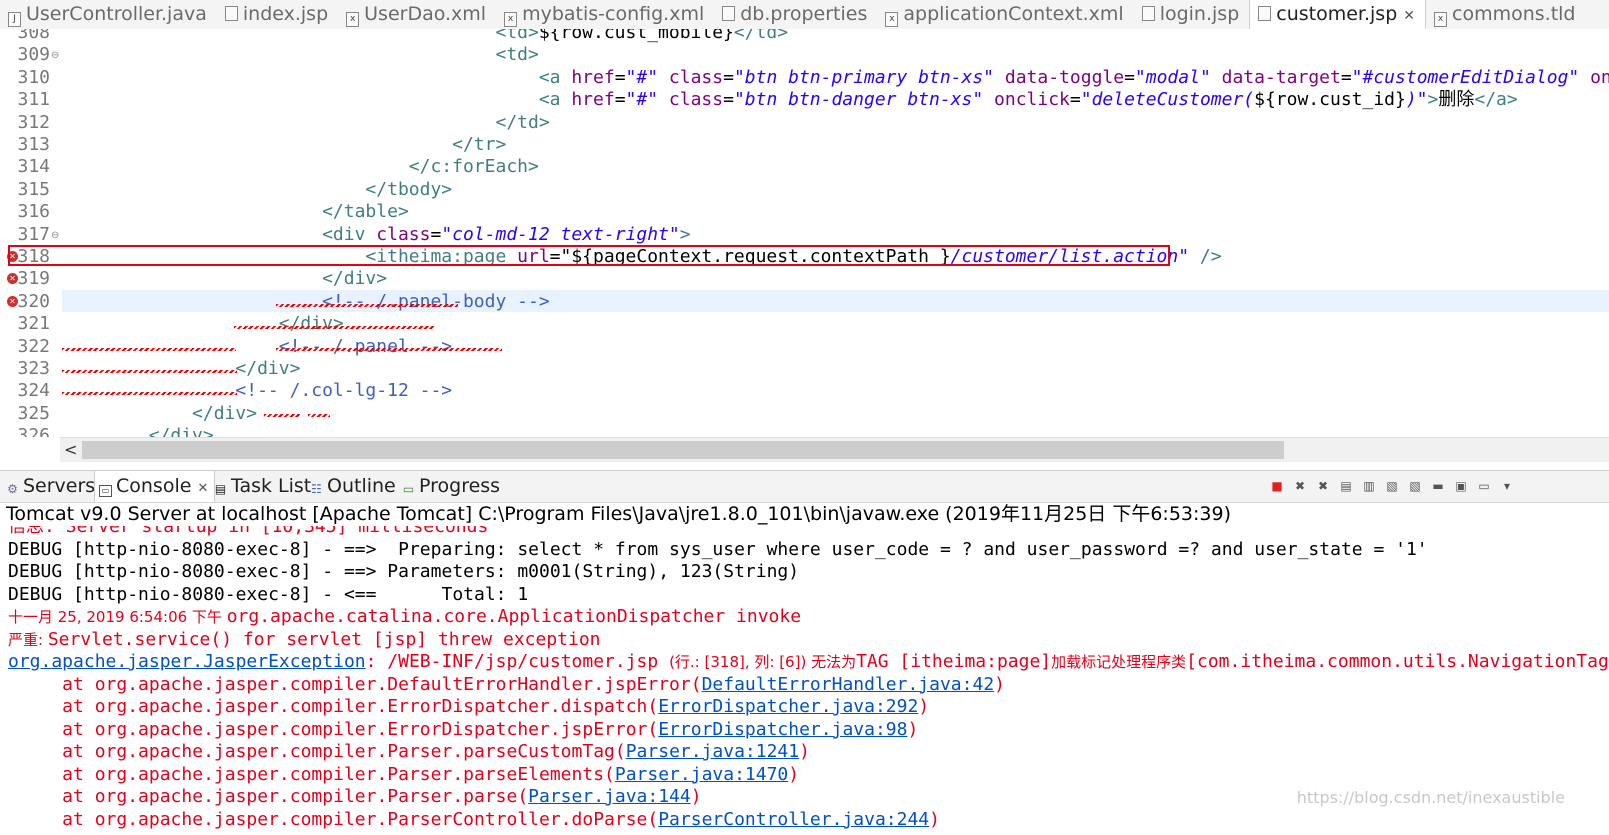  I want to click on tab-servers: ⚙ Servers, so click(50, 486).